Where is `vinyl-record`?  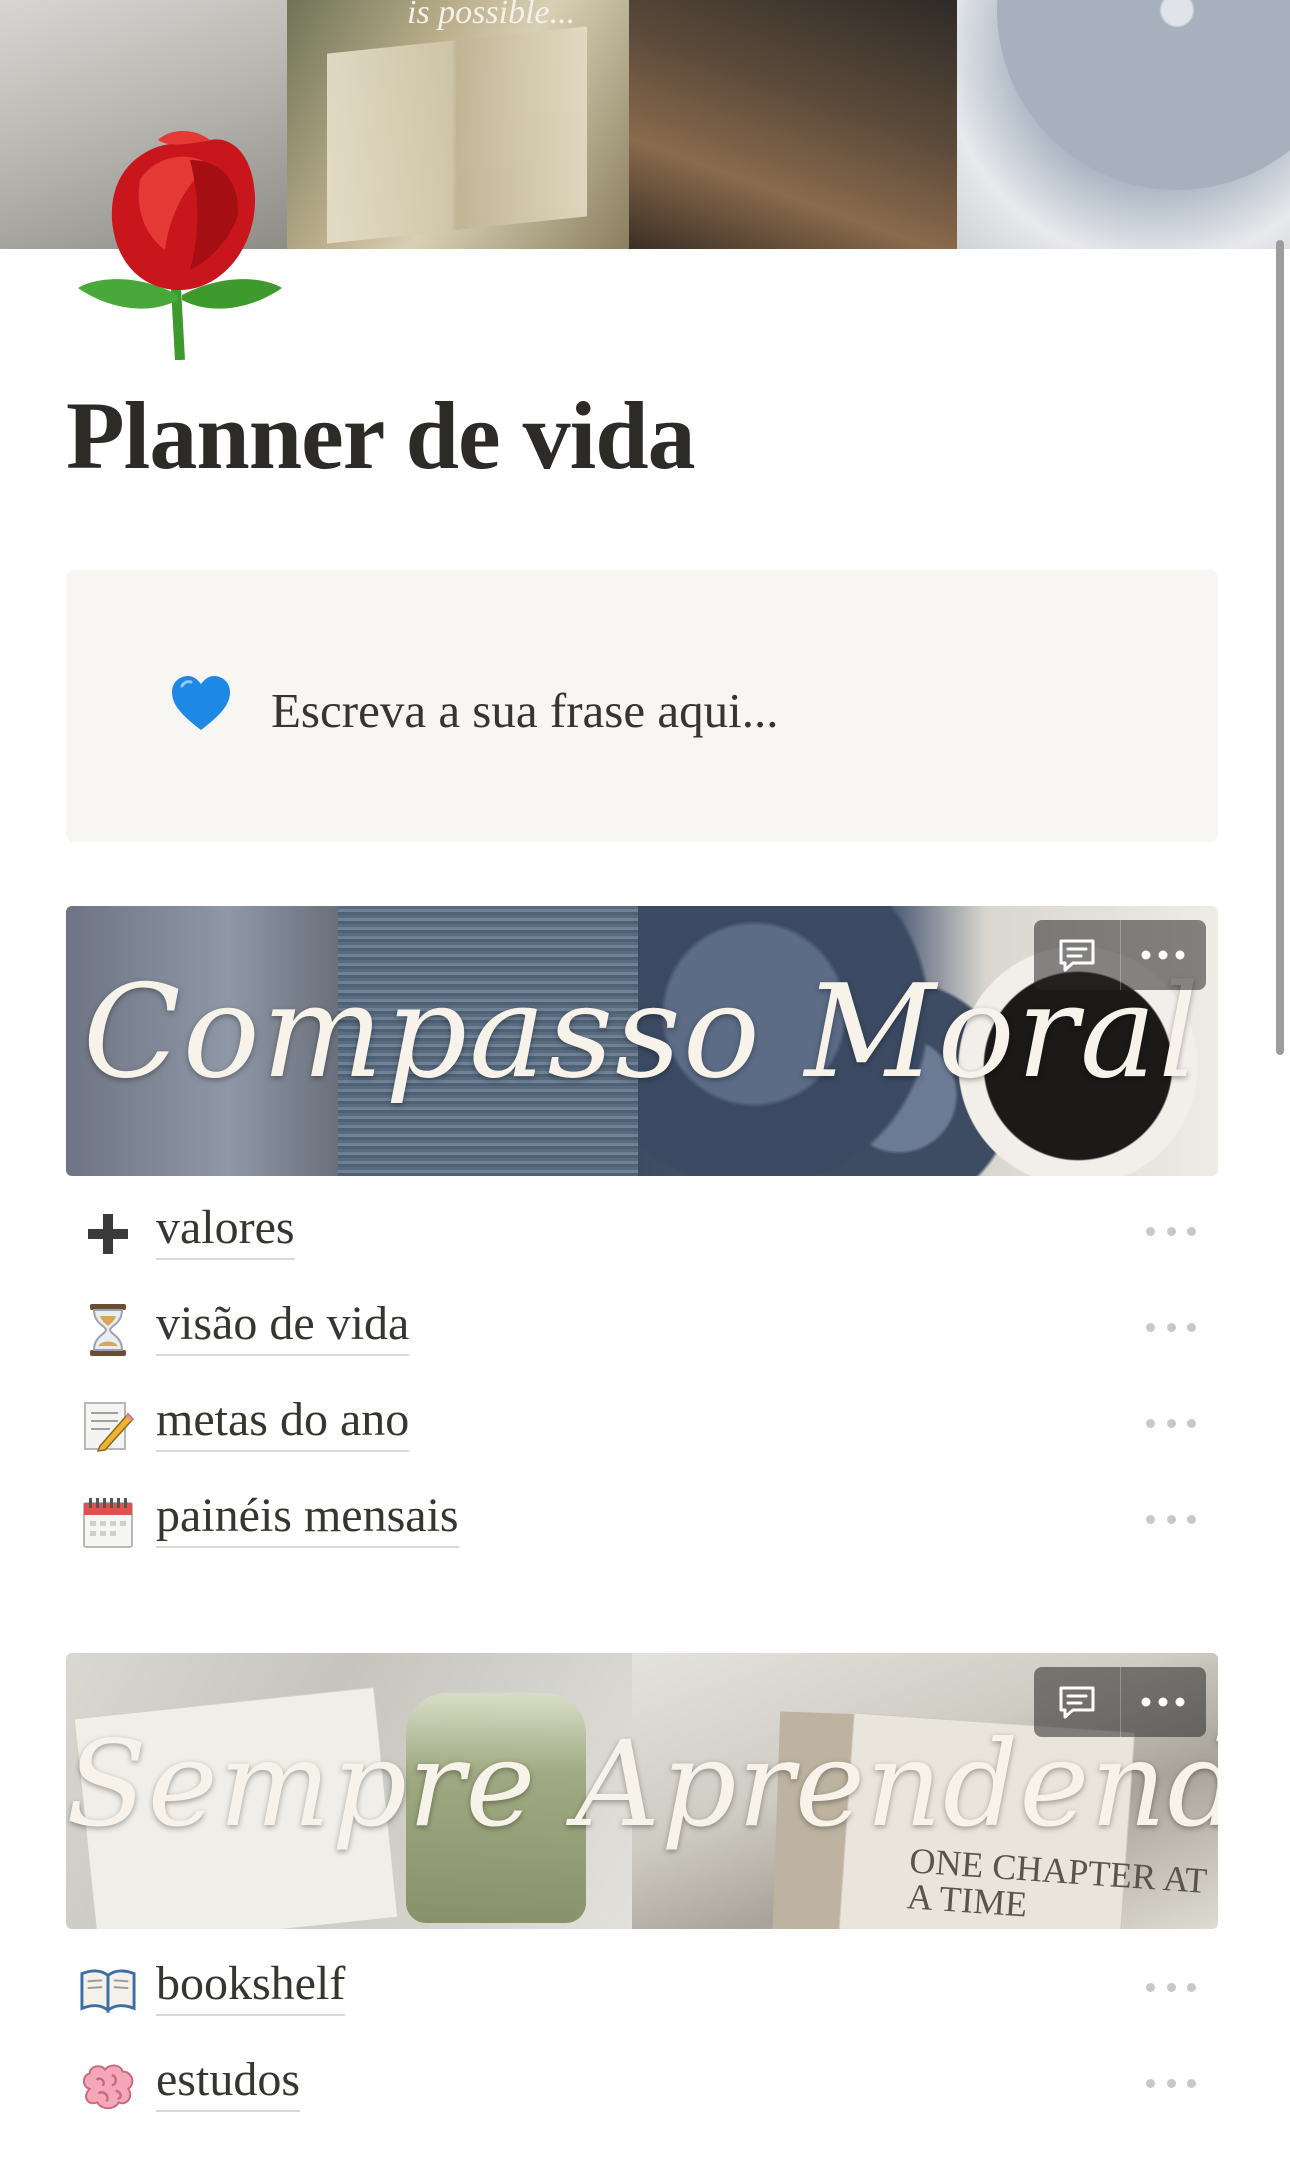 vinyl-record is located at coordinates (1143, 95).